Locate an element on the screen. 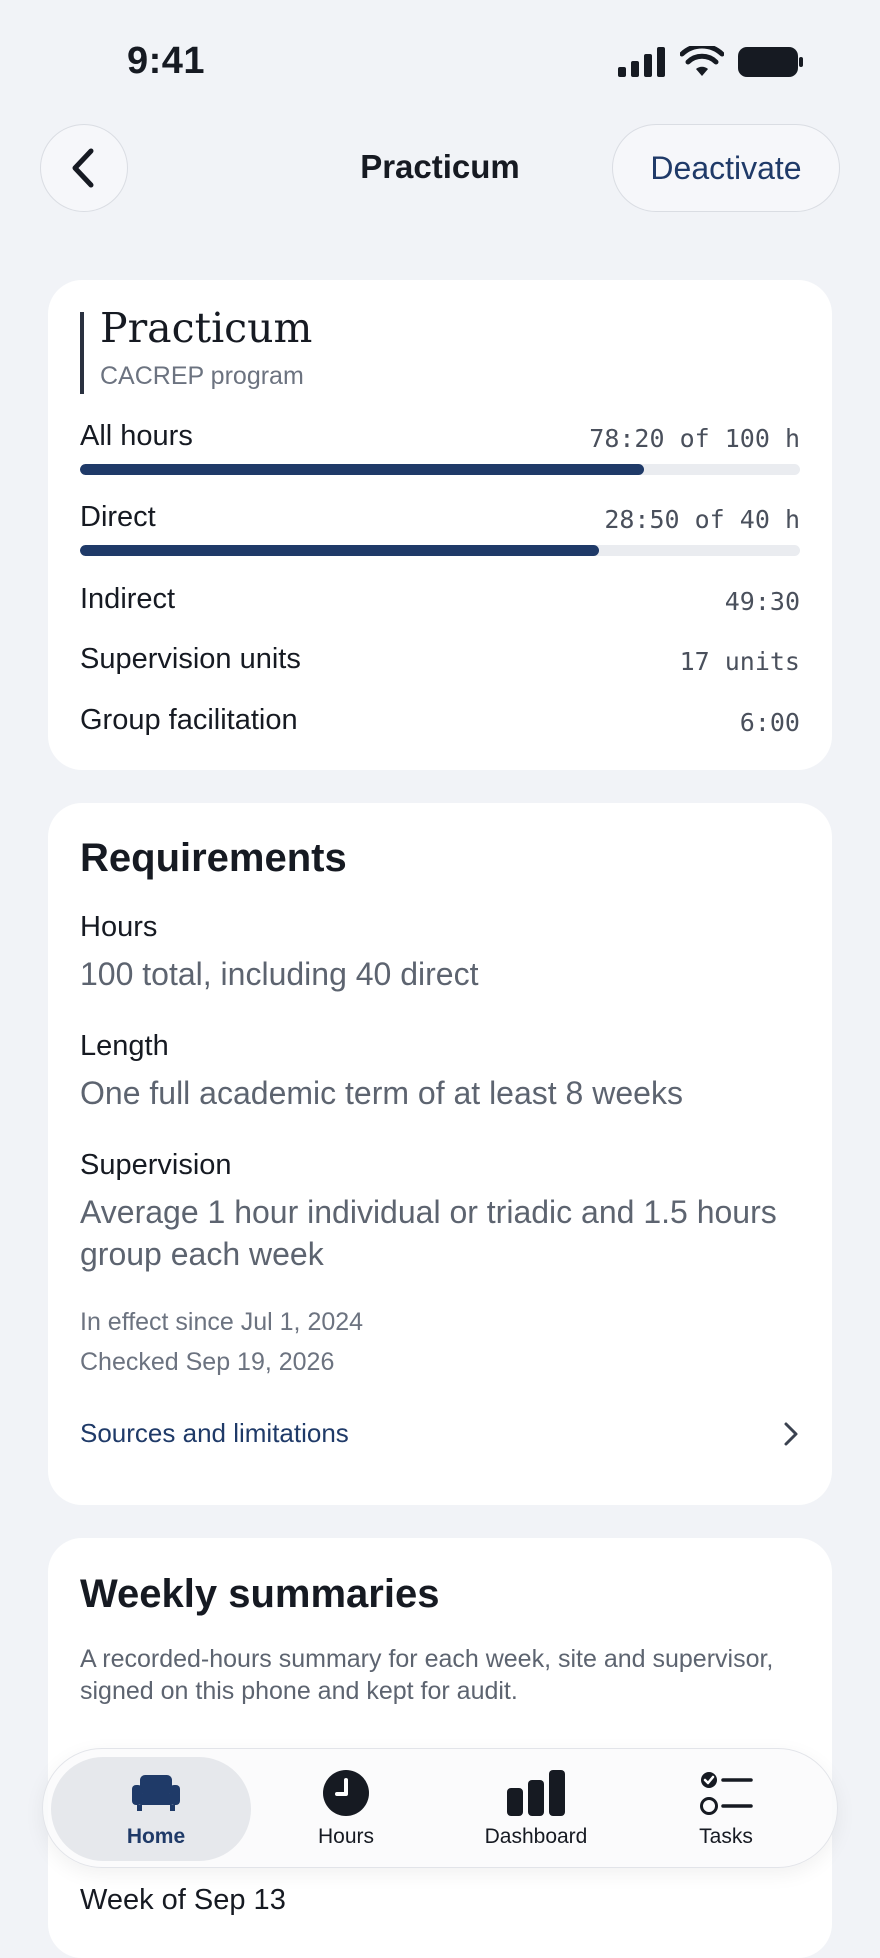 This screenshot has height=1958, width=880. indirect-label: Indirect is located at coordinates (128, 599).